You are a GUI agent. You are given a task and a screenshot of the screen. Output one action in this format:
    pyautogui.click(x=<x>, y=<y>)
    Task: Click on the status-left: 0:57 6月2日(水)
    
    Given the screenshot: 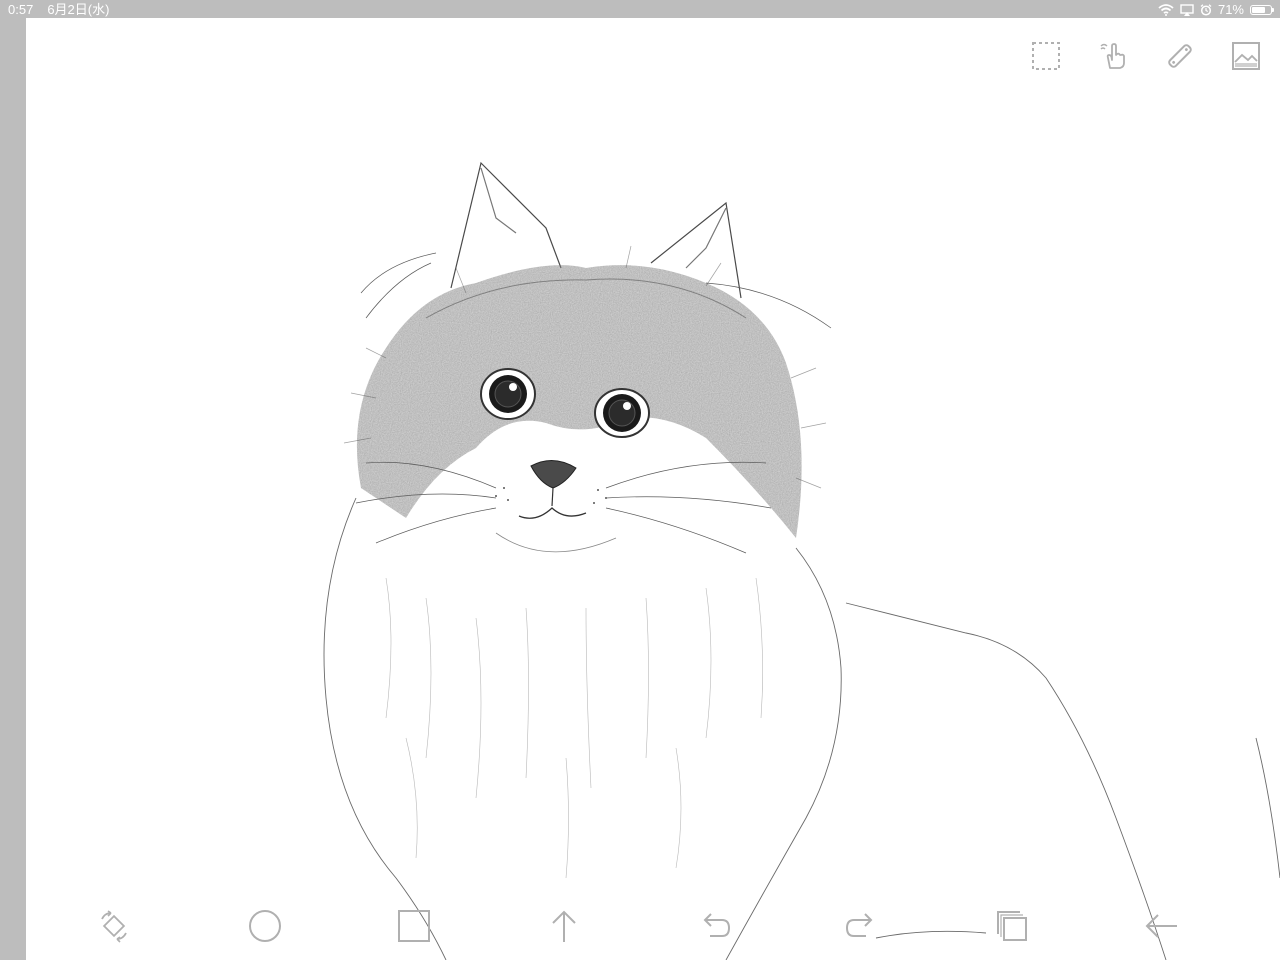 What is the action you would take?
    pyautogui.click(x=58, y=10)
    